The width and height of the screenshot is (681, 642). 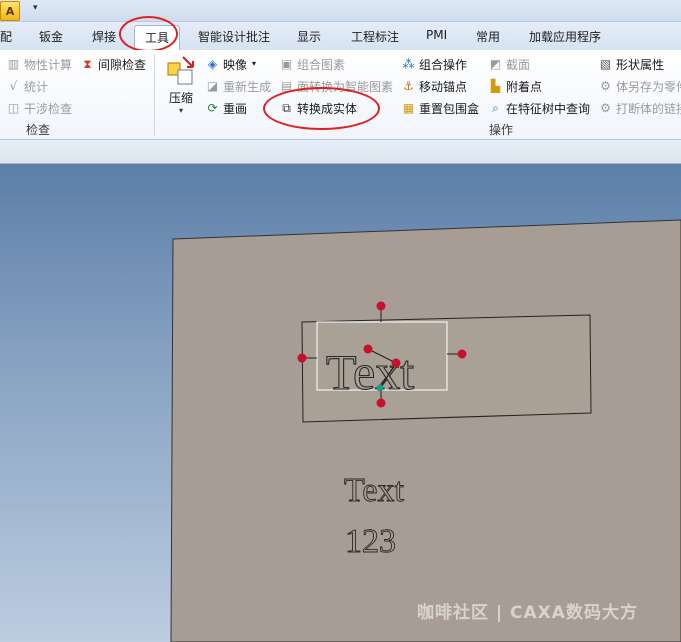 I want to click on resize-handle-right, so click(x=462, y=354).